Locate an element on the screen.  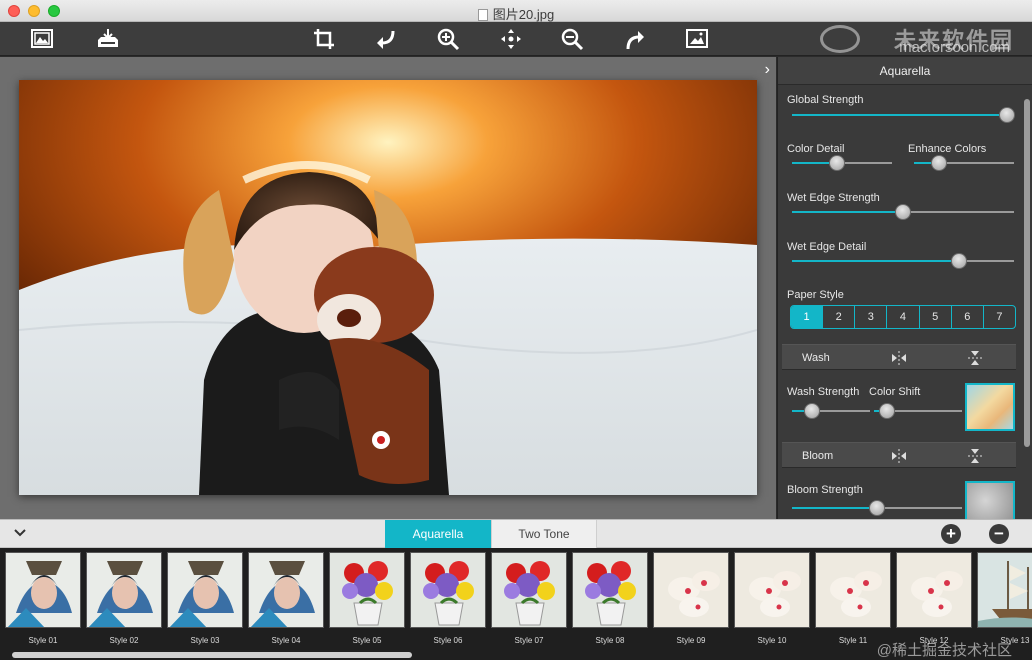
wet-edge-strength-slider is located at coordinates (903, 212).